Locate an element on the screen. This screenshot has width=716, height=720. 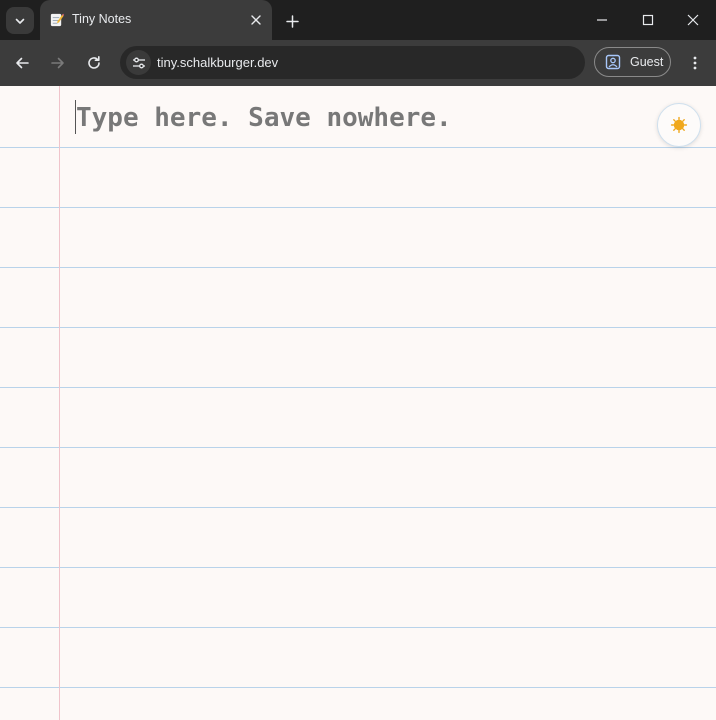
more-vertical-icon is located at coordinates (695, 63).